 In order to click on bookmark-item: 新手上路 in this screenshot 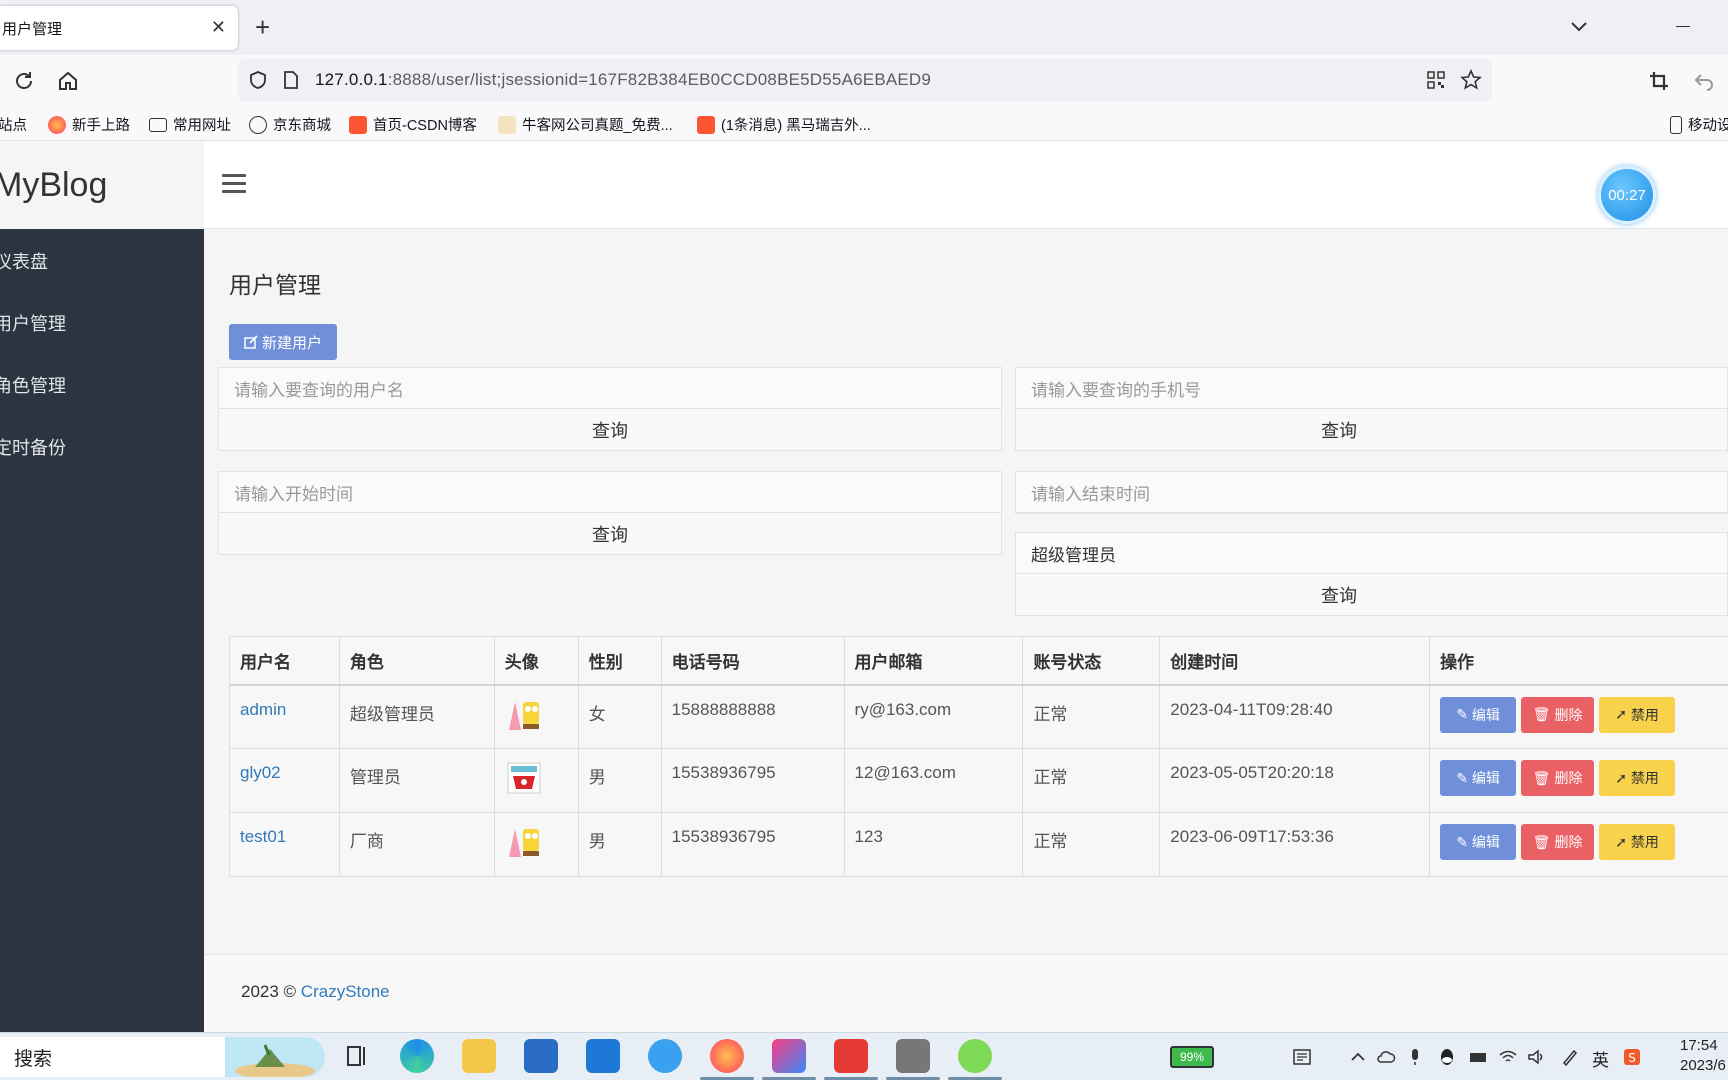, I will do `click(89, 124)`.